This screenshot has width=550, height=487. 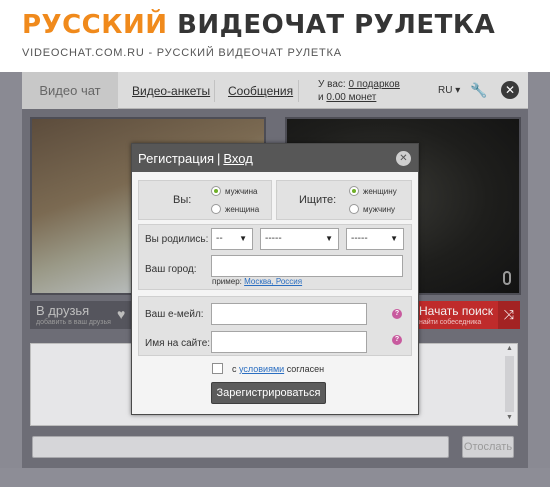 I want to click on terms-prefix: с, so click(x=234, y=369).